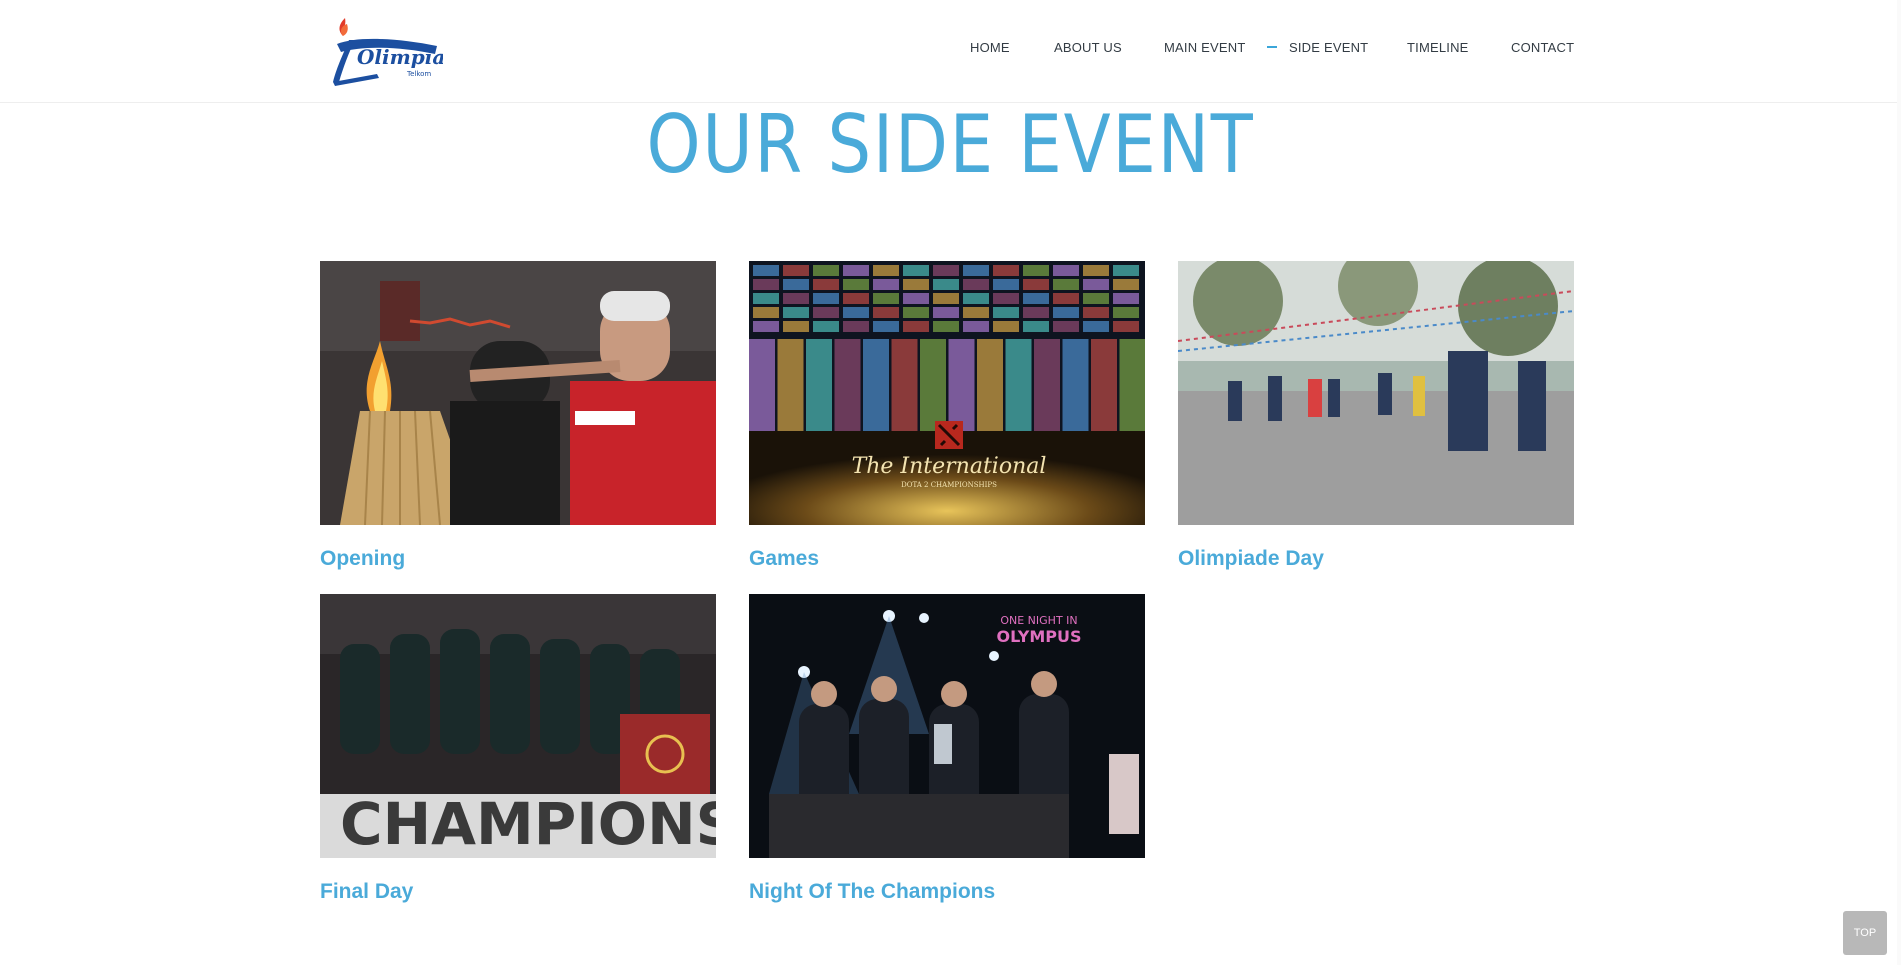 The image size is (1901, 965). I want to click on nav-contact: CONTACT, so click(1542, 47).